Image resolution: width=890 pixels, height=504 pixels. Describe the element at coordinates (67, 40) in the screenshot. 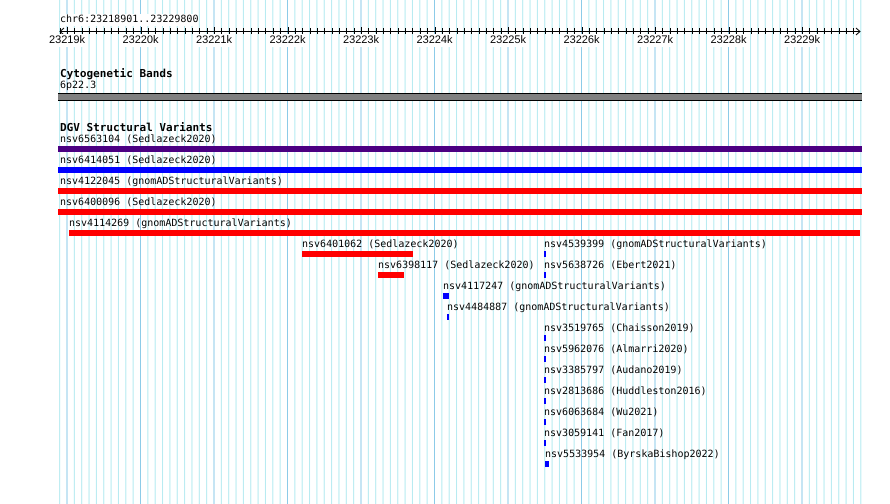

I see `tick-label: 23219k` at that location.